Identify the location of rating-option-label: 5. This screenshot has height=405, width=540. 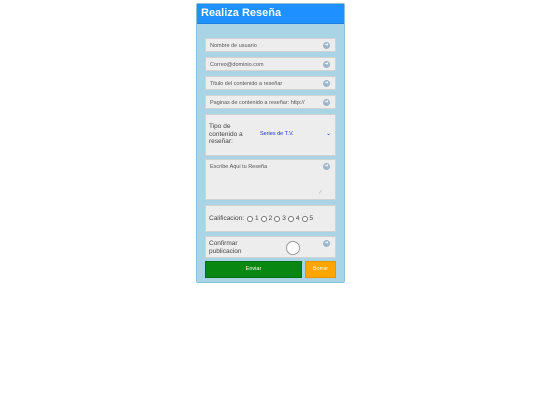
(311, 218).